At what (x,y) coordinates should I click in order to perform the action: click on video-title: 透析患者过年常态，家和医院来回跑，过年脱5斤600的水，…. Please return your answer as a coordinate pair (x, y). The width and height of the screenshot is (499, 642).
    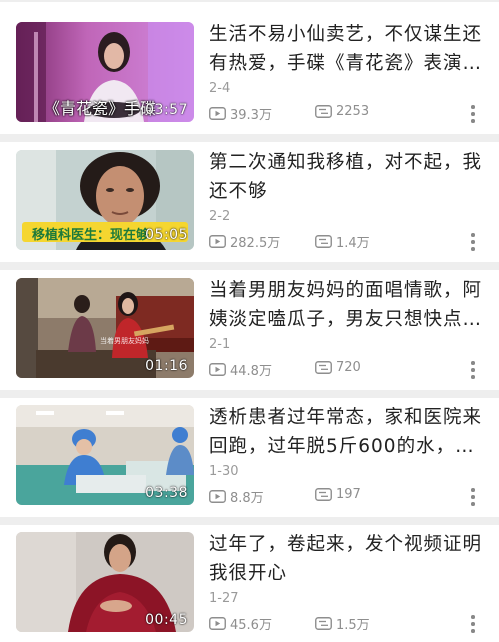
    Looking at the image, I should click on (348, 432).